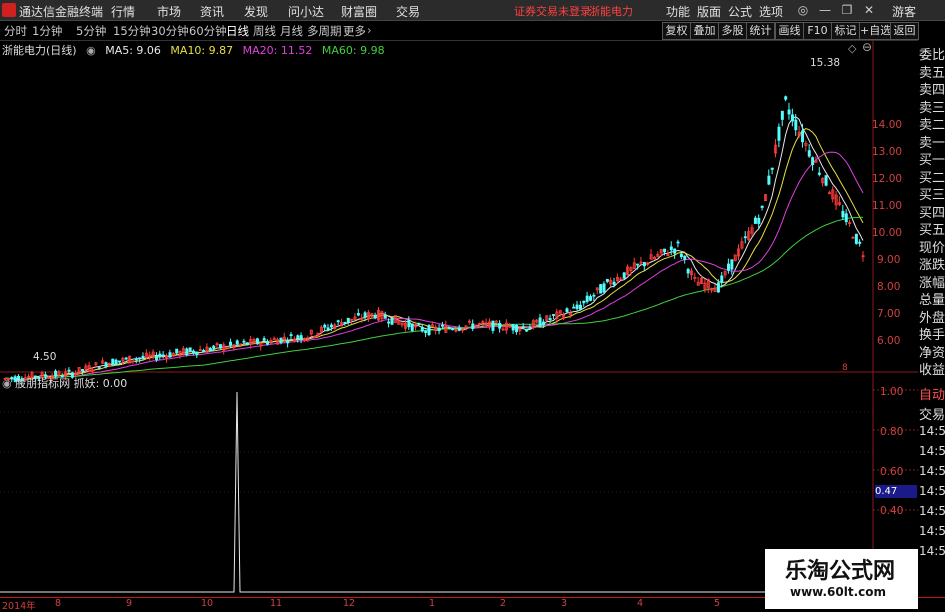 Image resolution: width=945 pixels, height=612 pixels. Describe the element at coordinates (932, 300) in the screenshot. I see `quote-field-label: 总量` at that location.